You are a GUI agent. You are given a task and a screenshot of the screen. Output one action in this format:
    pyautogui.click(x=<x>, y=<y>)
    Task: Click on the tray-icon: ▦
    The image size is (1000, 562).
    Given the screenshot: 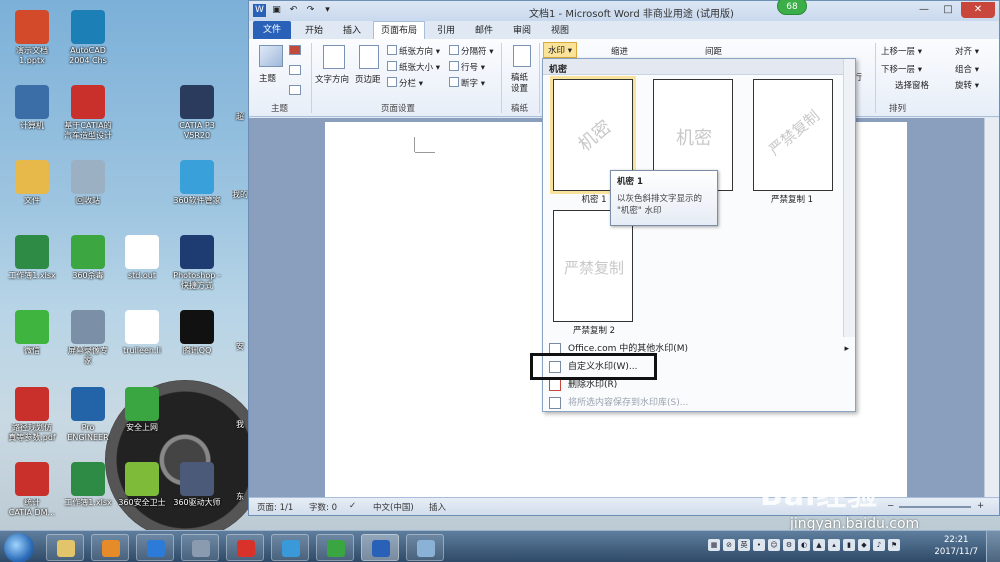 What is the action you would take?
    pyautogui.click(x=714, y=545)
    